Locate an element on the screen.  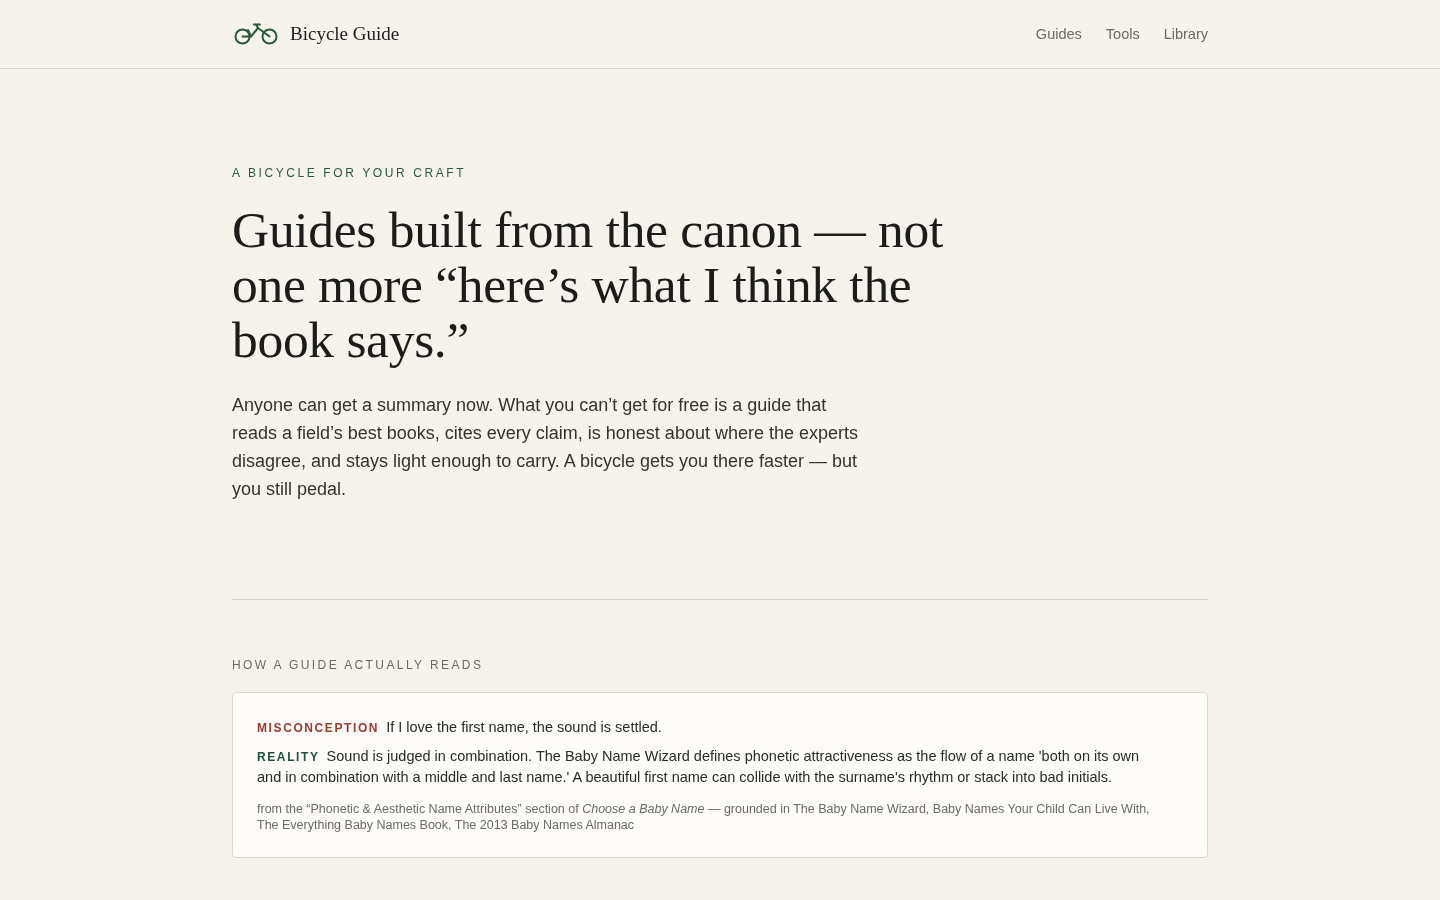
reality-statement: REALITY Sound is judged in combination. The Baby Name Wizard defines phonetic attractiveness as the flow of a name 'both on its own and in combination with a middle and last name.' A beautiful first name can collide with the surname's rhythm or stack into bad initials. is located at coordinates (699, 767).